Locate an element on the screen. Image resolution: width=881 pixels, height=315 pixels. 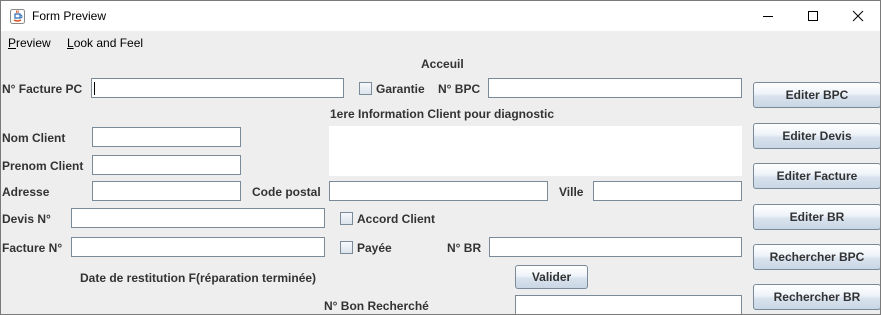
window-title: Form Preview is located at coordinates (69, 16).